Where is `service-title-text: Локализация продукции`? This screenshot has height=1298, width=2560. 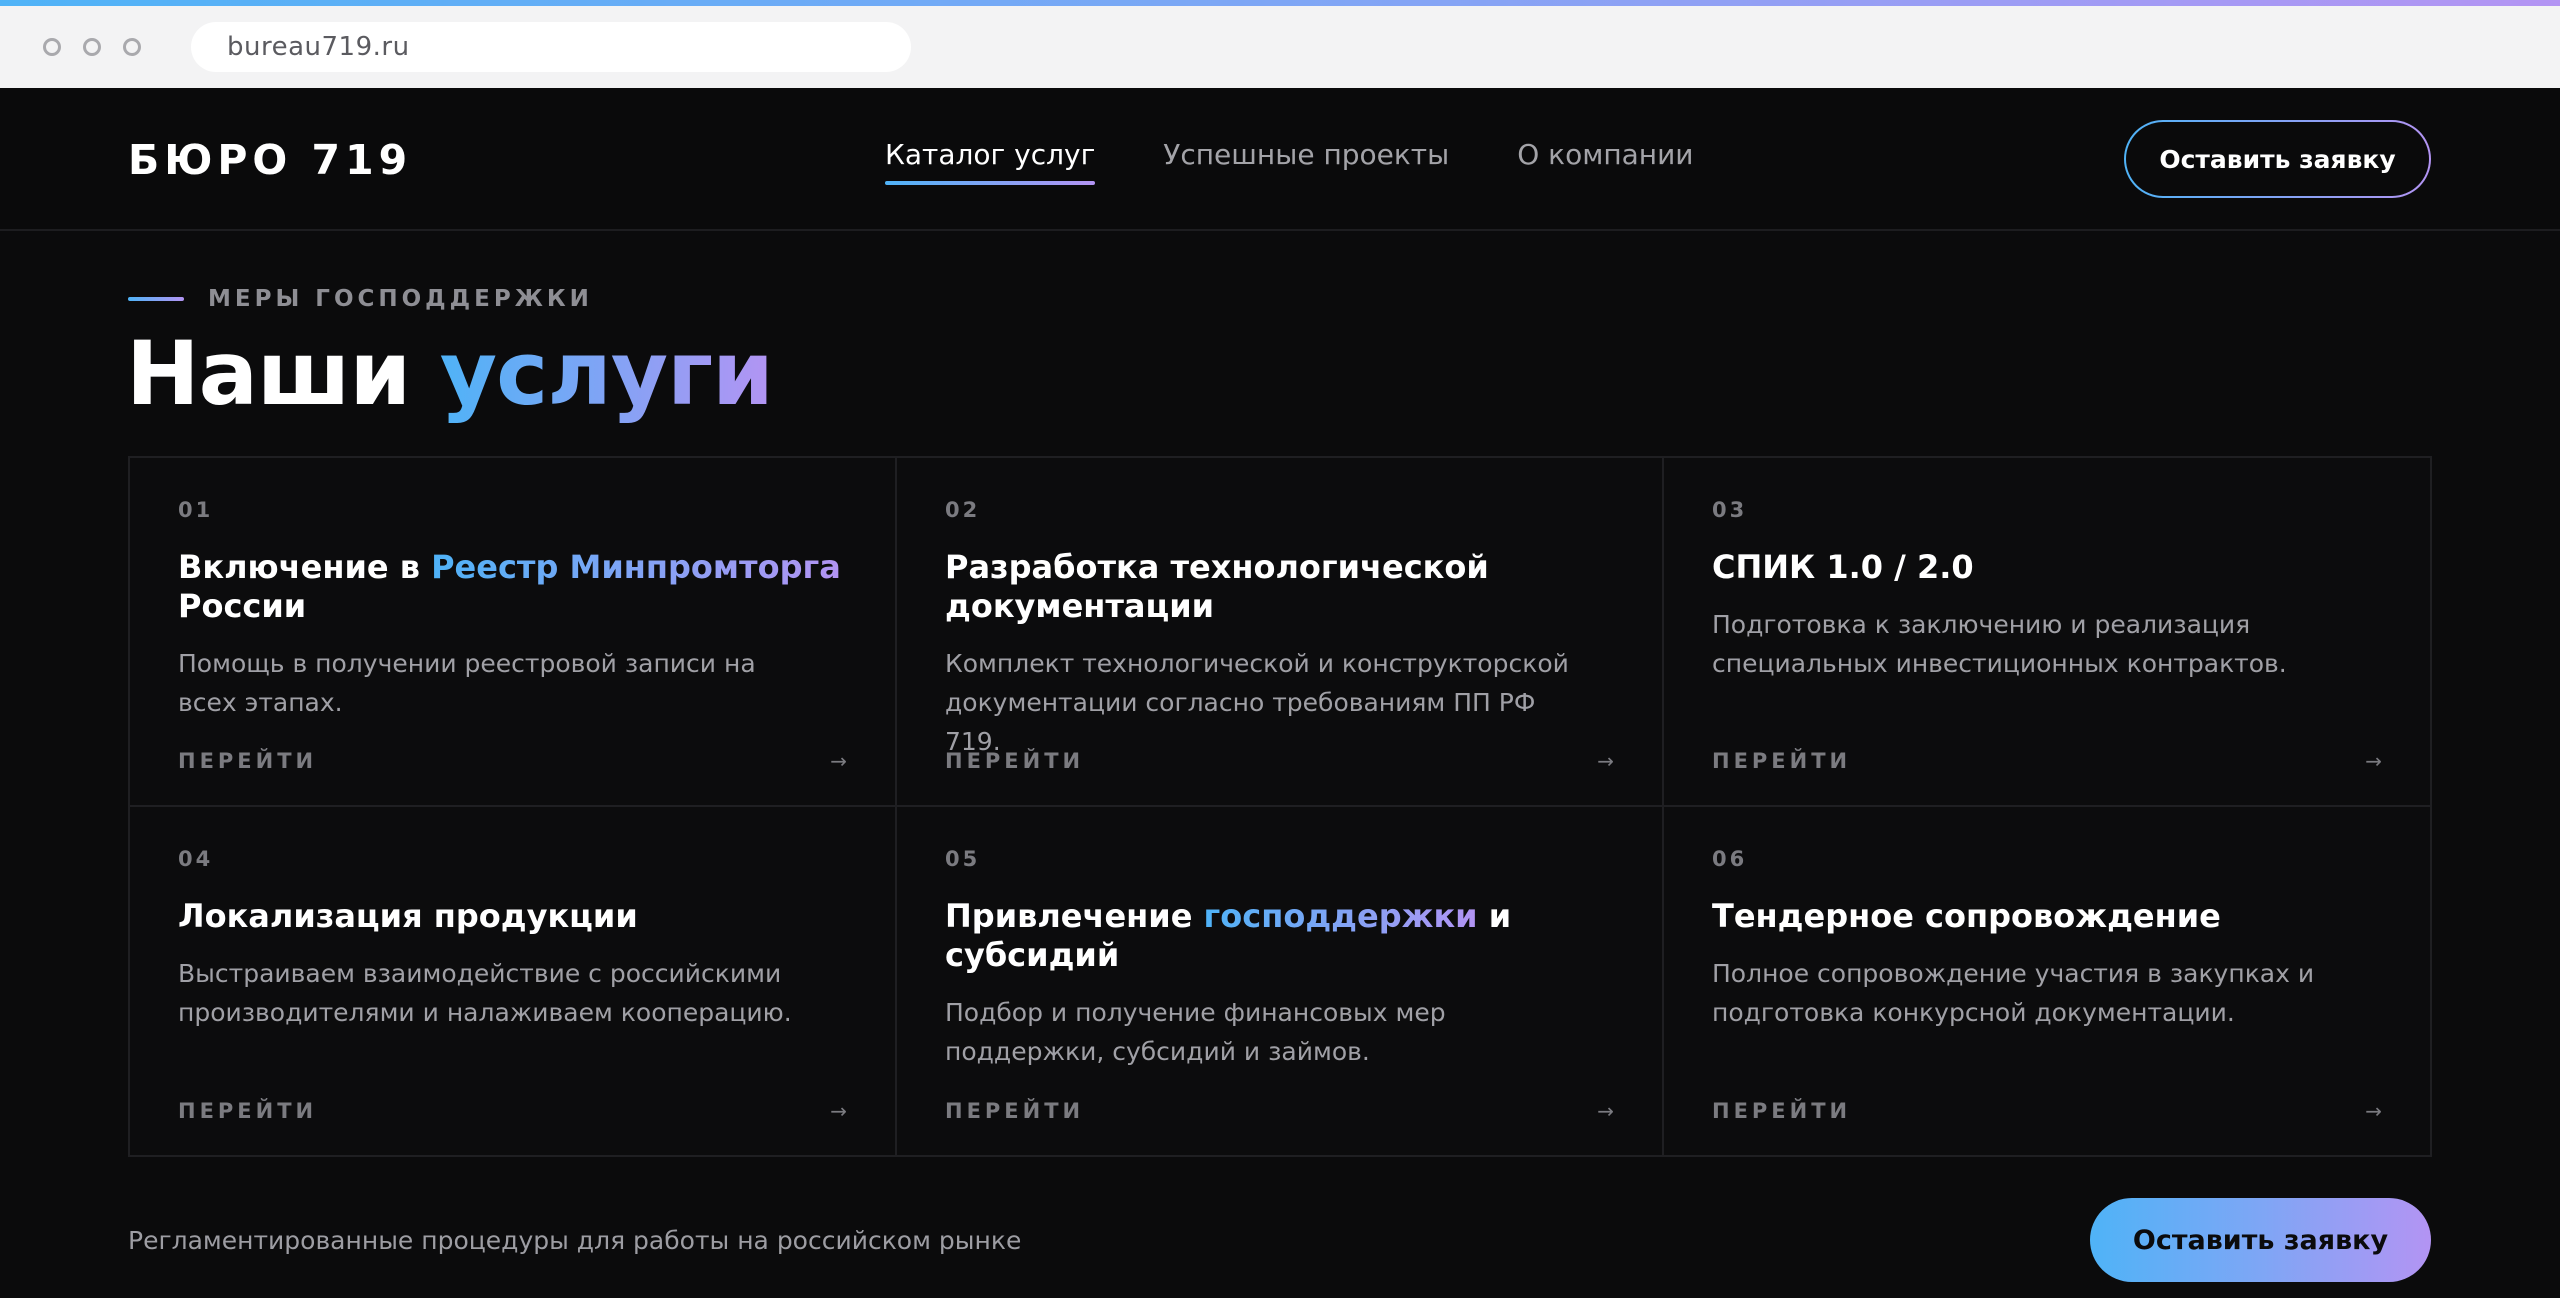 service-title-text: Локализация продукции is located at coordinates (408, 916).